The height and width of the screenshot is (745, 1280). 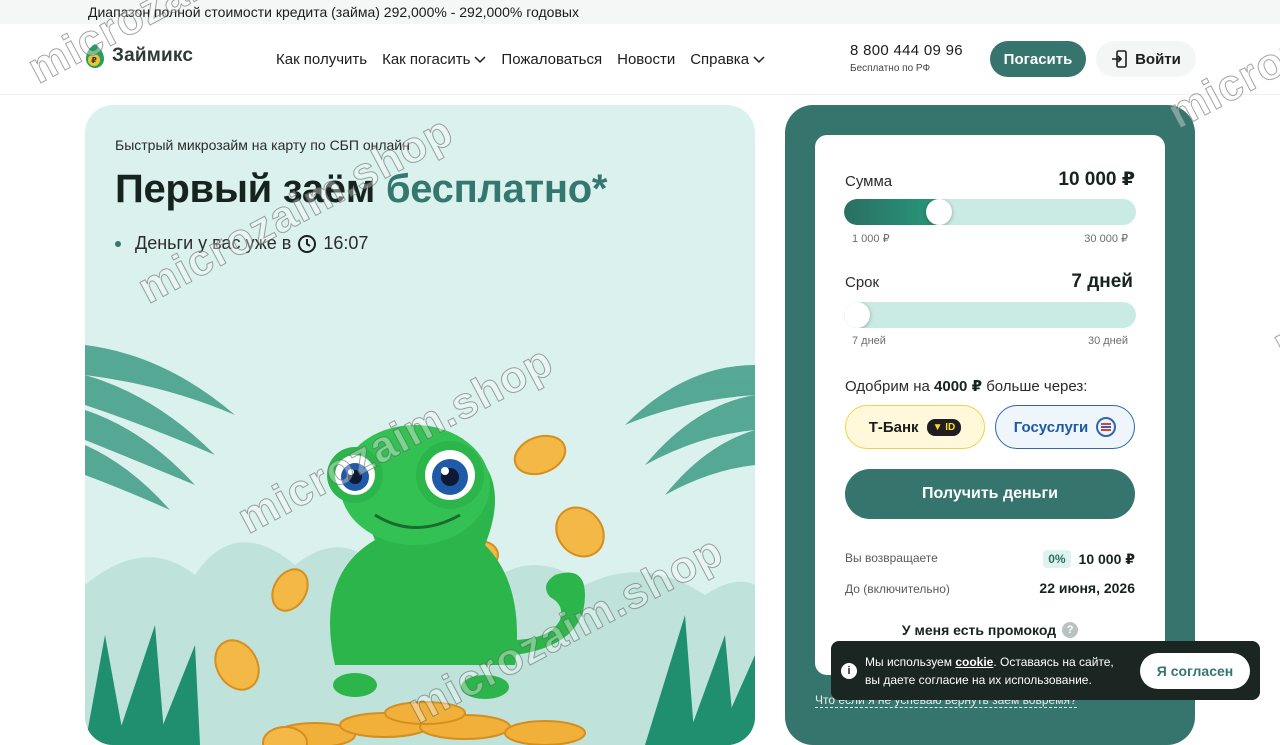 I want to click on info-icon: i, so click(x=849, y=670).